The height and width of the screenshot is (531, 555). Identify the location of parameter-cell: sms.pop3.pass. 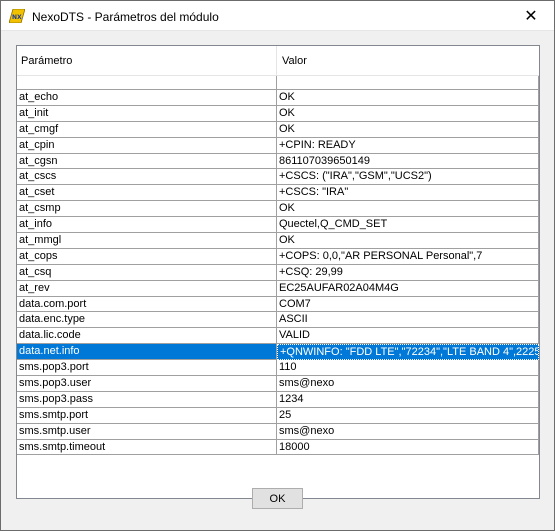
(147, 399).